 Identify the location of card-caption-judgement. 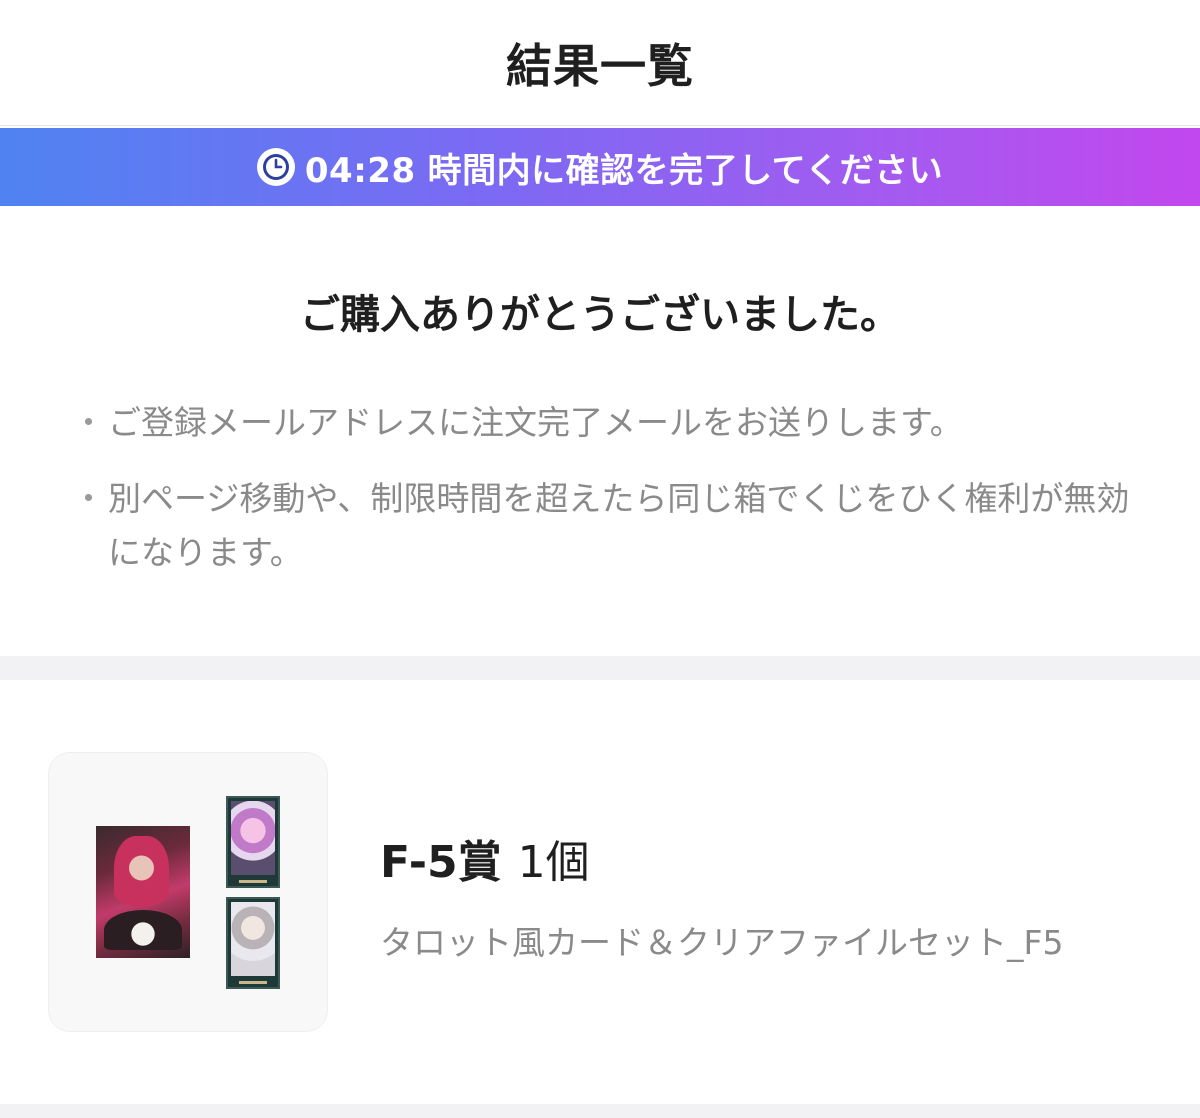
(253, 982).